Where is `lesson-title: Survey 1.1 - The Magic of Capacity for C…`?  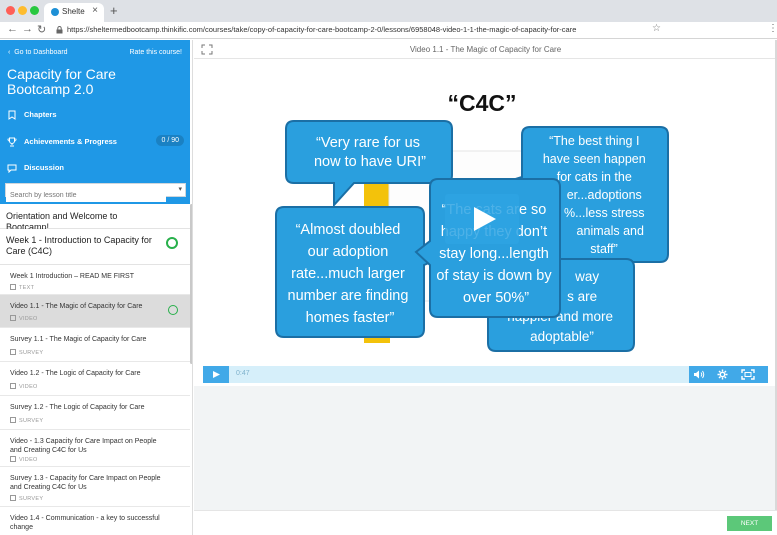
lesson-title: Survey 1.1 - The Magic of Capacity for C… is located at coordinates (78, 339).